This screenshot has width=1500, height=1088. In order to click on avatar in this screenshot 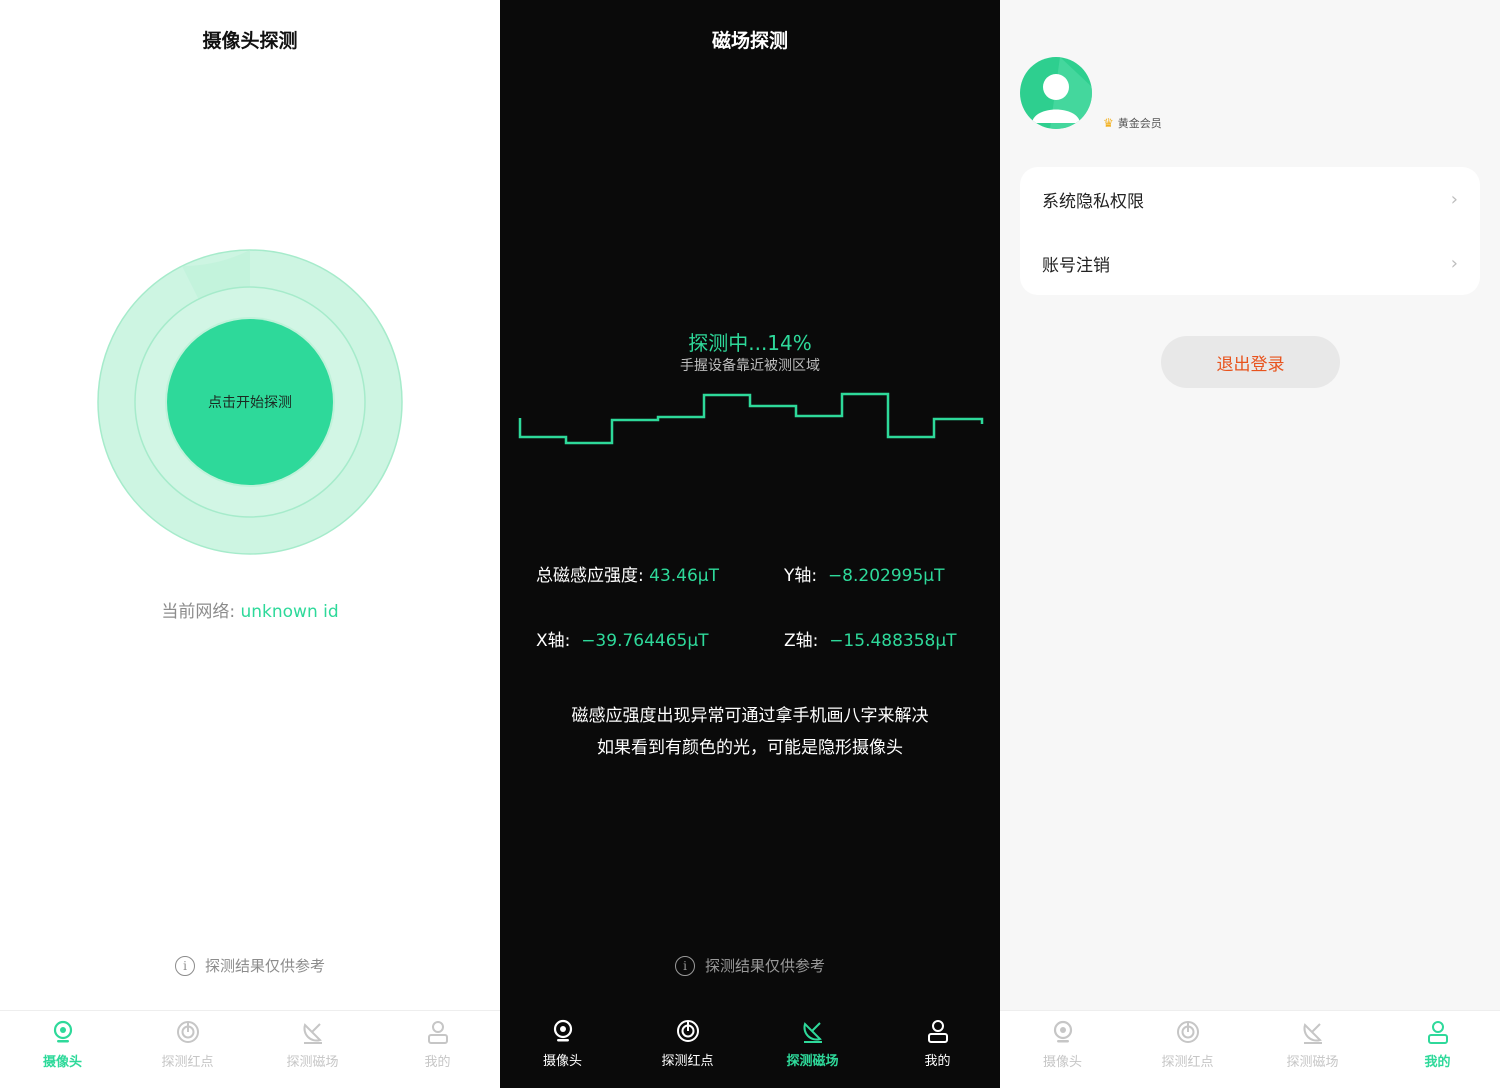, I will do `click(1056, 93)`.